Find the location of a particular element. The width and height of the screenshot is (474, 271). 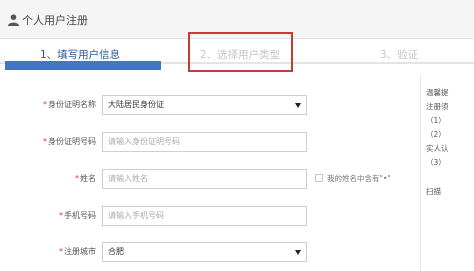

id-type-select: 大陆居民身份证 is located at coordinates (204, 105).